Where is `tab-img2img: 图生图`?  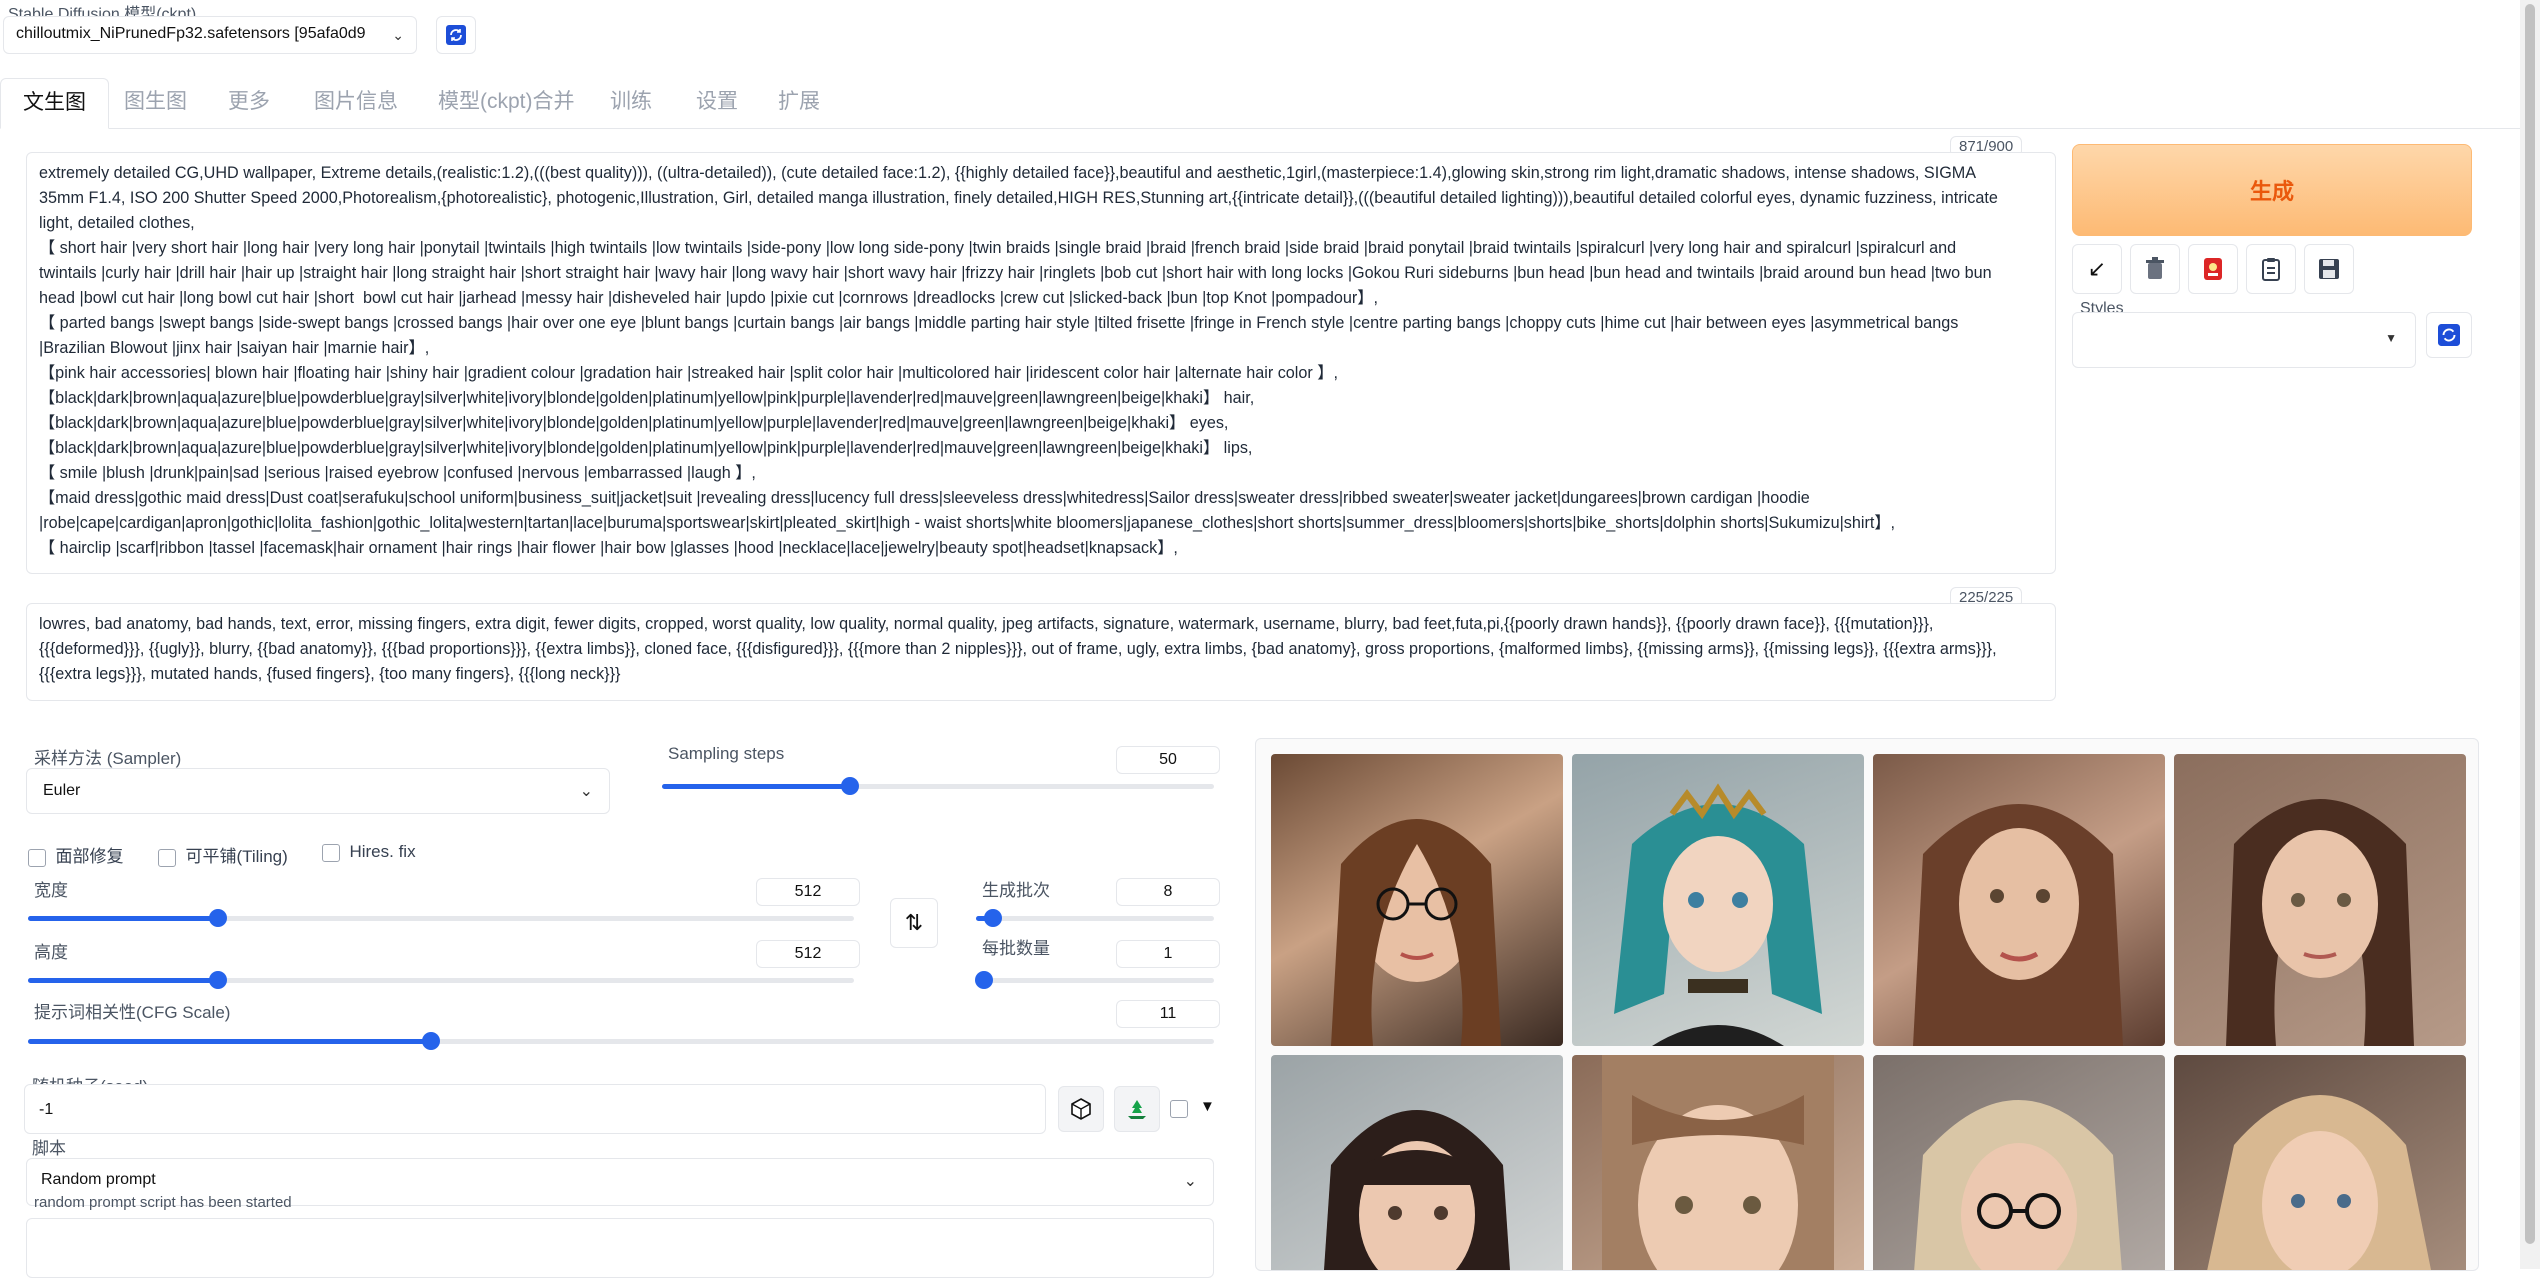 tab-img2img: 图生图 is located at coordinates (155, 108).